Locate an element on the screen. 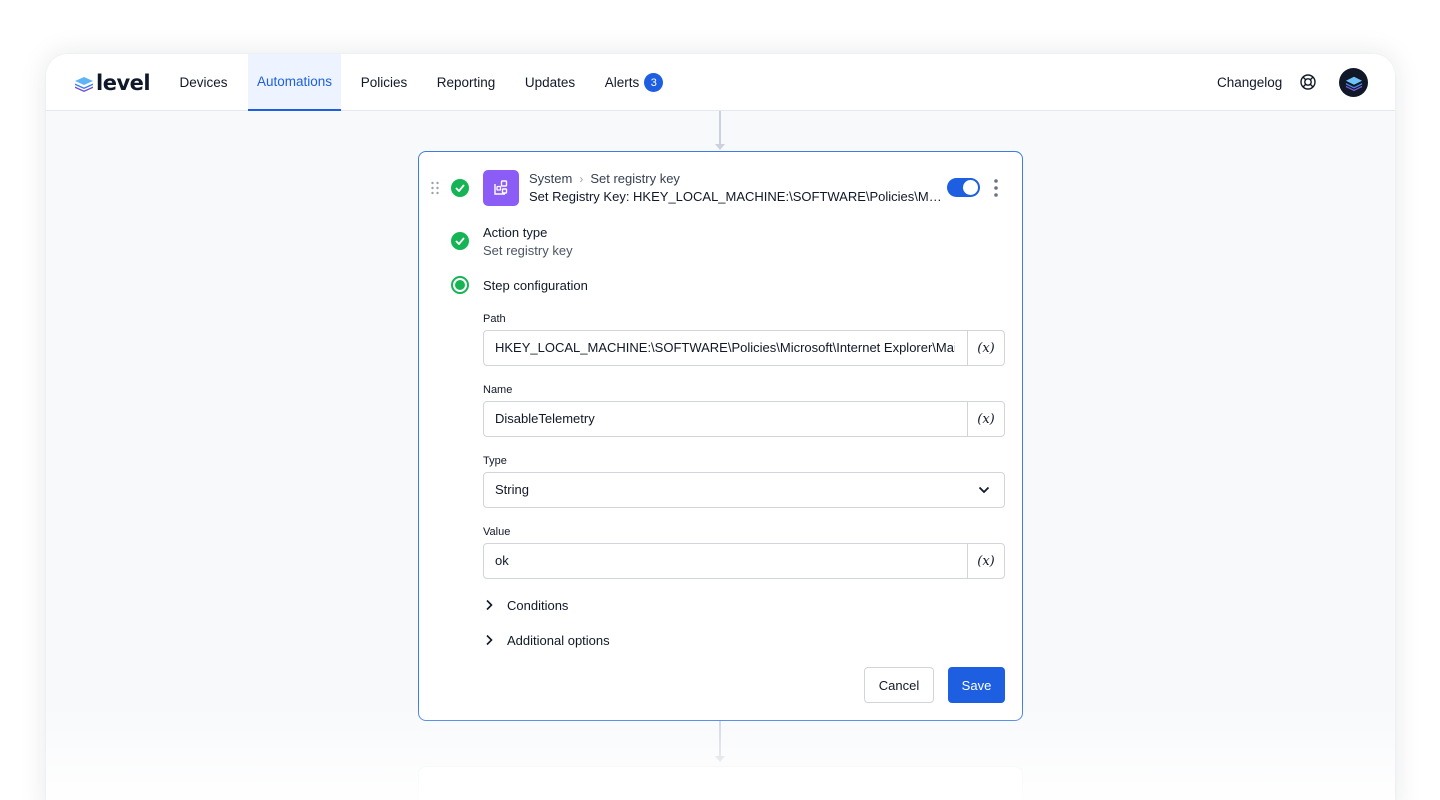  step-configuration-heading: Step configuration is located at coordinates (535, 285).